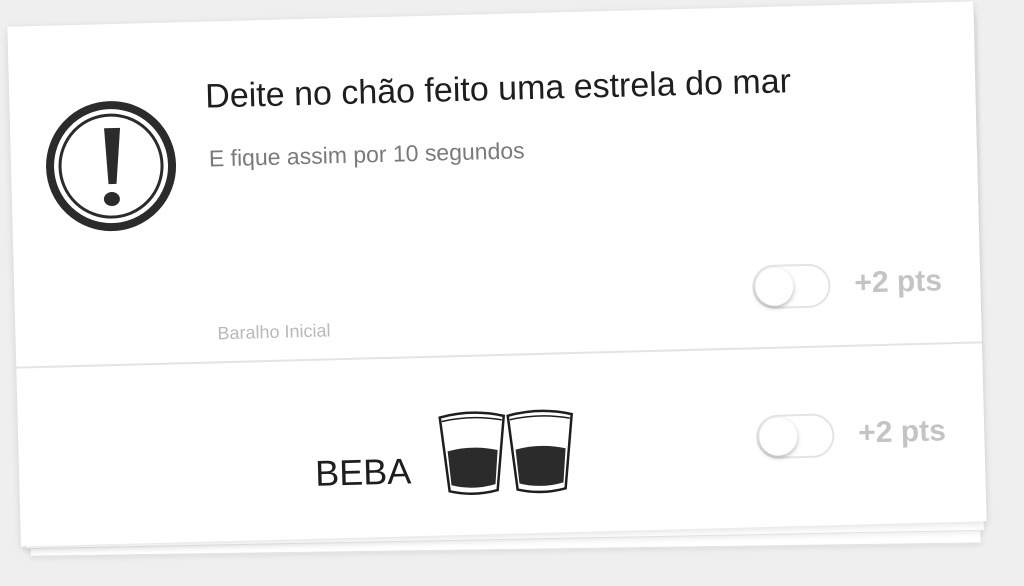 This screenshot has height=586, width=1024. I want to click on deck-label: Baralho Inicial, so click(274, 332).